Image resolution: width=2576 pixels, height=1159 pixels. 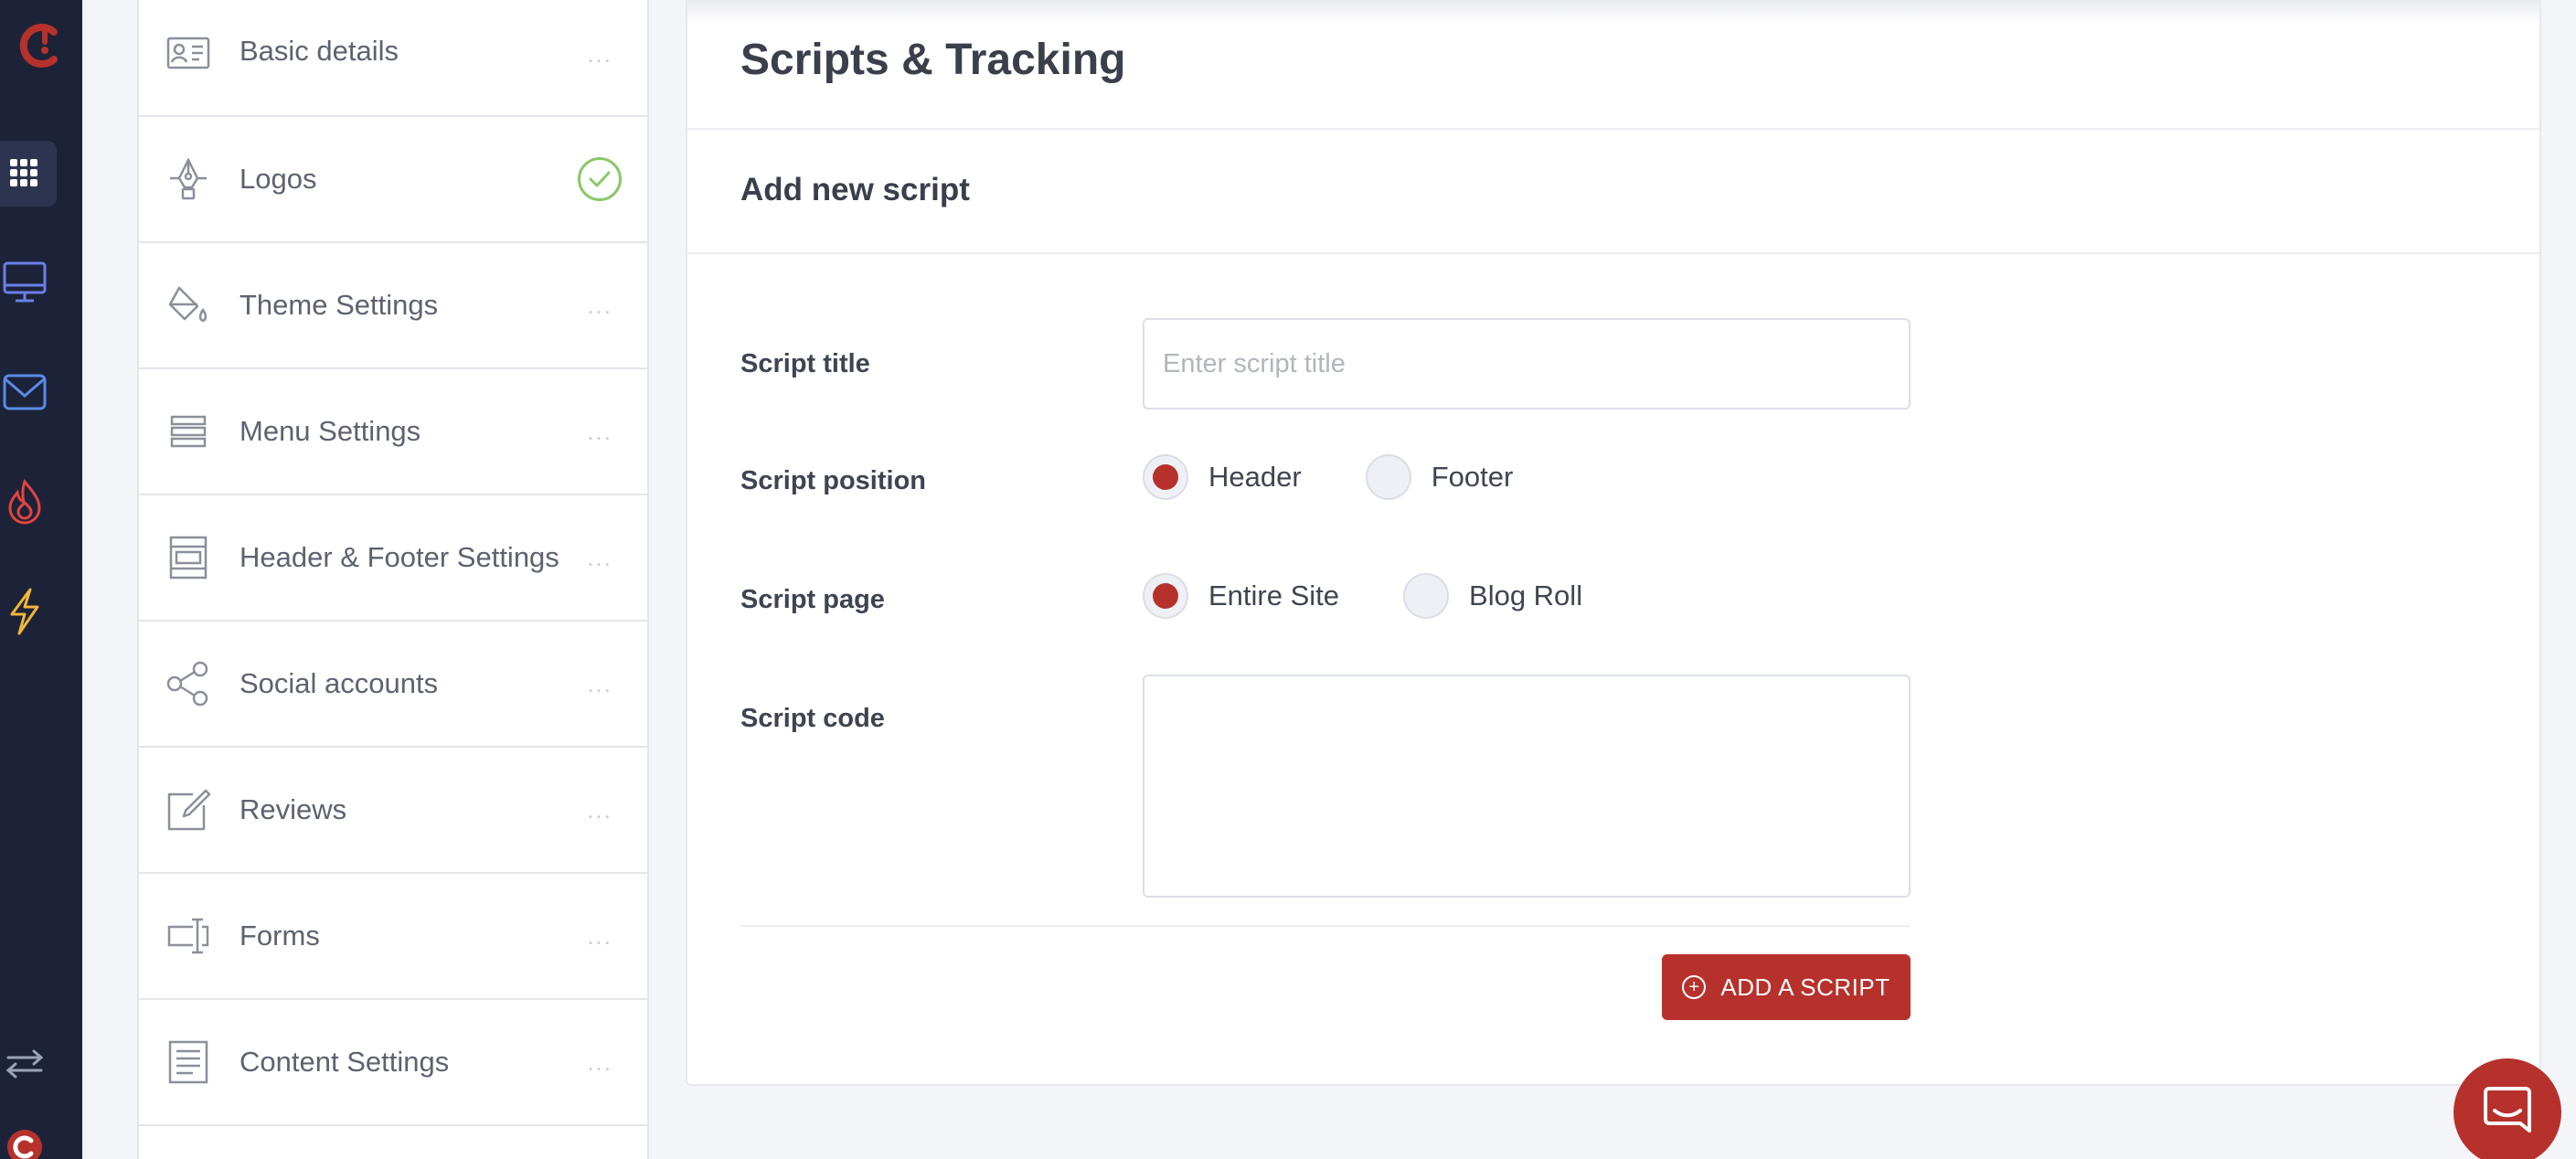 I want to click on paint-bucket-icon, so click(x=188, y=305).